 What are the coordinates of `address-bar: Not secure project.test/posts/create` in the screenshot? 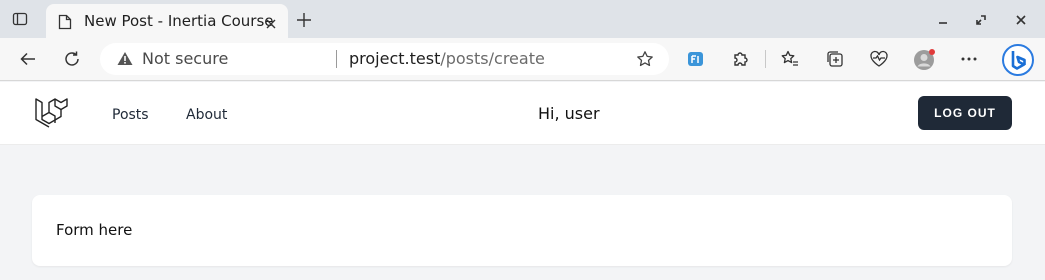 It's located at (384, 59).